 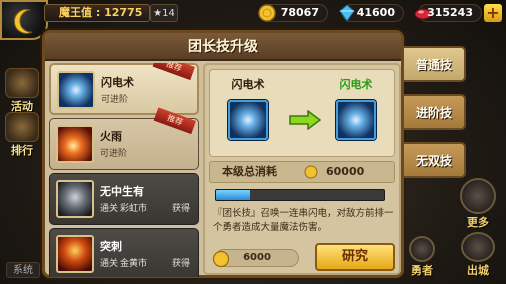 I want to click on trophy-icon, so click(x=22, y=127).